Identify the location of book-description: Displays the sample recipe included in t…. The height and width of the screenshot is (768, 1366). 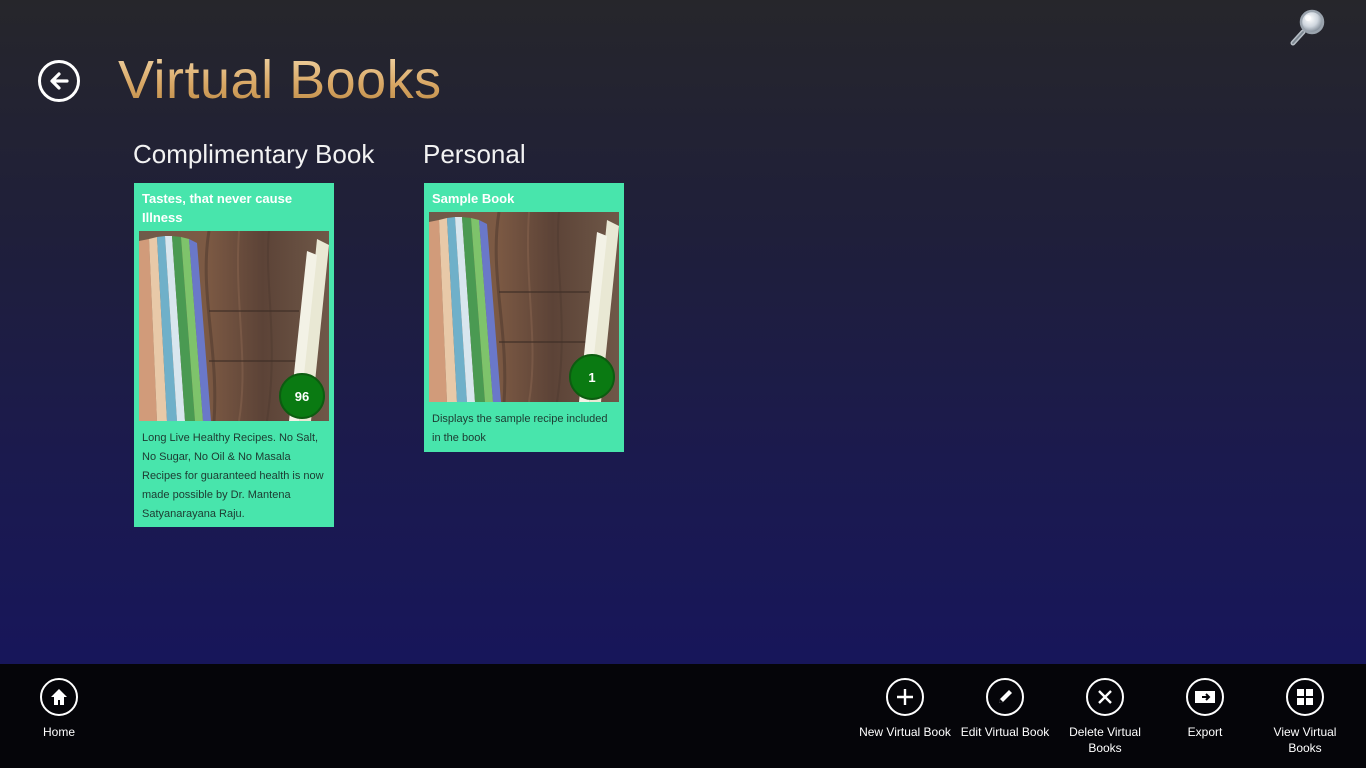
(520, 428).